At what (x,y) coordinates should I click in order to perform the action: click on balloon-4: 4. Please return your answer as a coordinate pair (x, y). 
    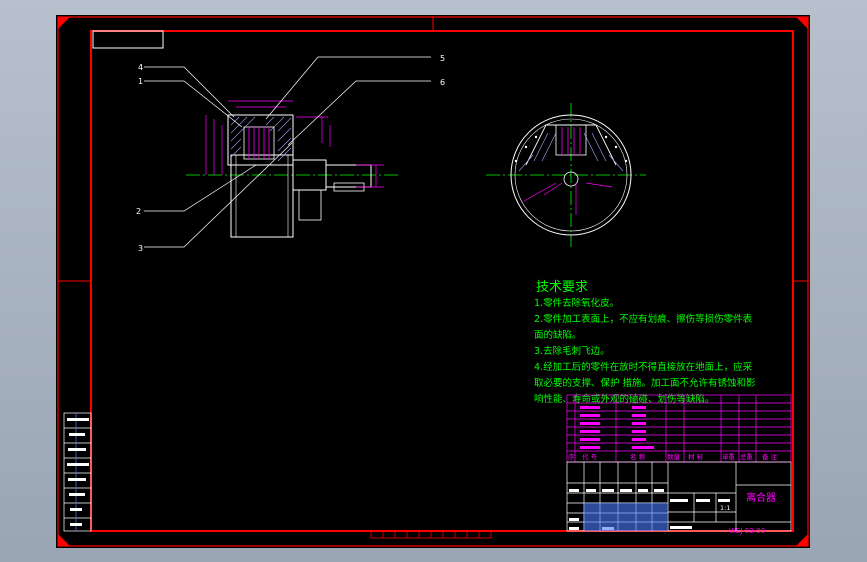
    Looking at the image, I should click on (140, 67).